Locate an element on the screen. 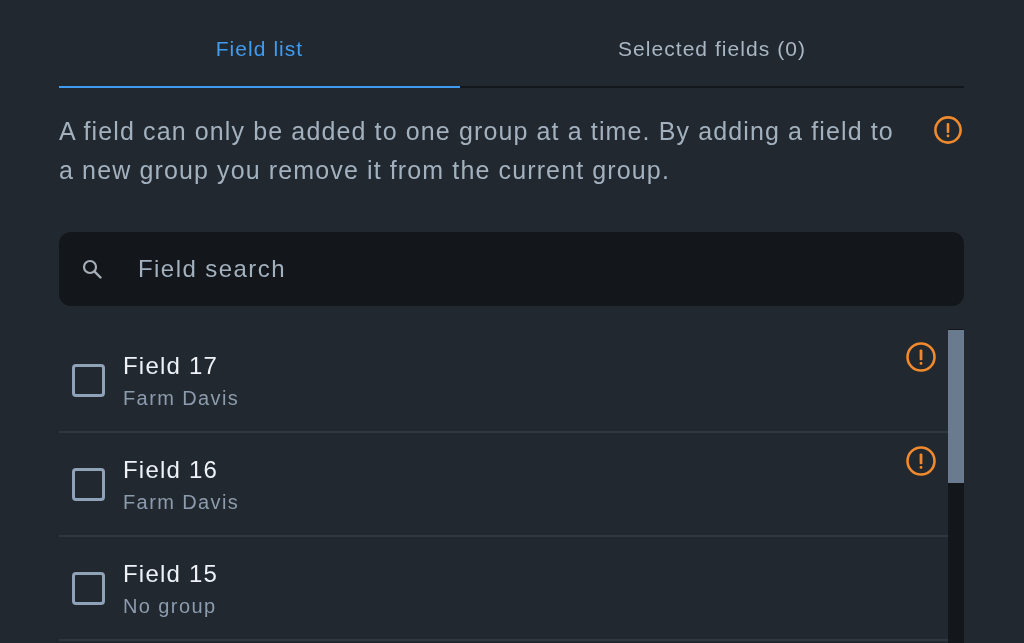 Image resolution: width=1024 pixels, height=643 pixels. tab: Field list is located at coordinates (259, 44).